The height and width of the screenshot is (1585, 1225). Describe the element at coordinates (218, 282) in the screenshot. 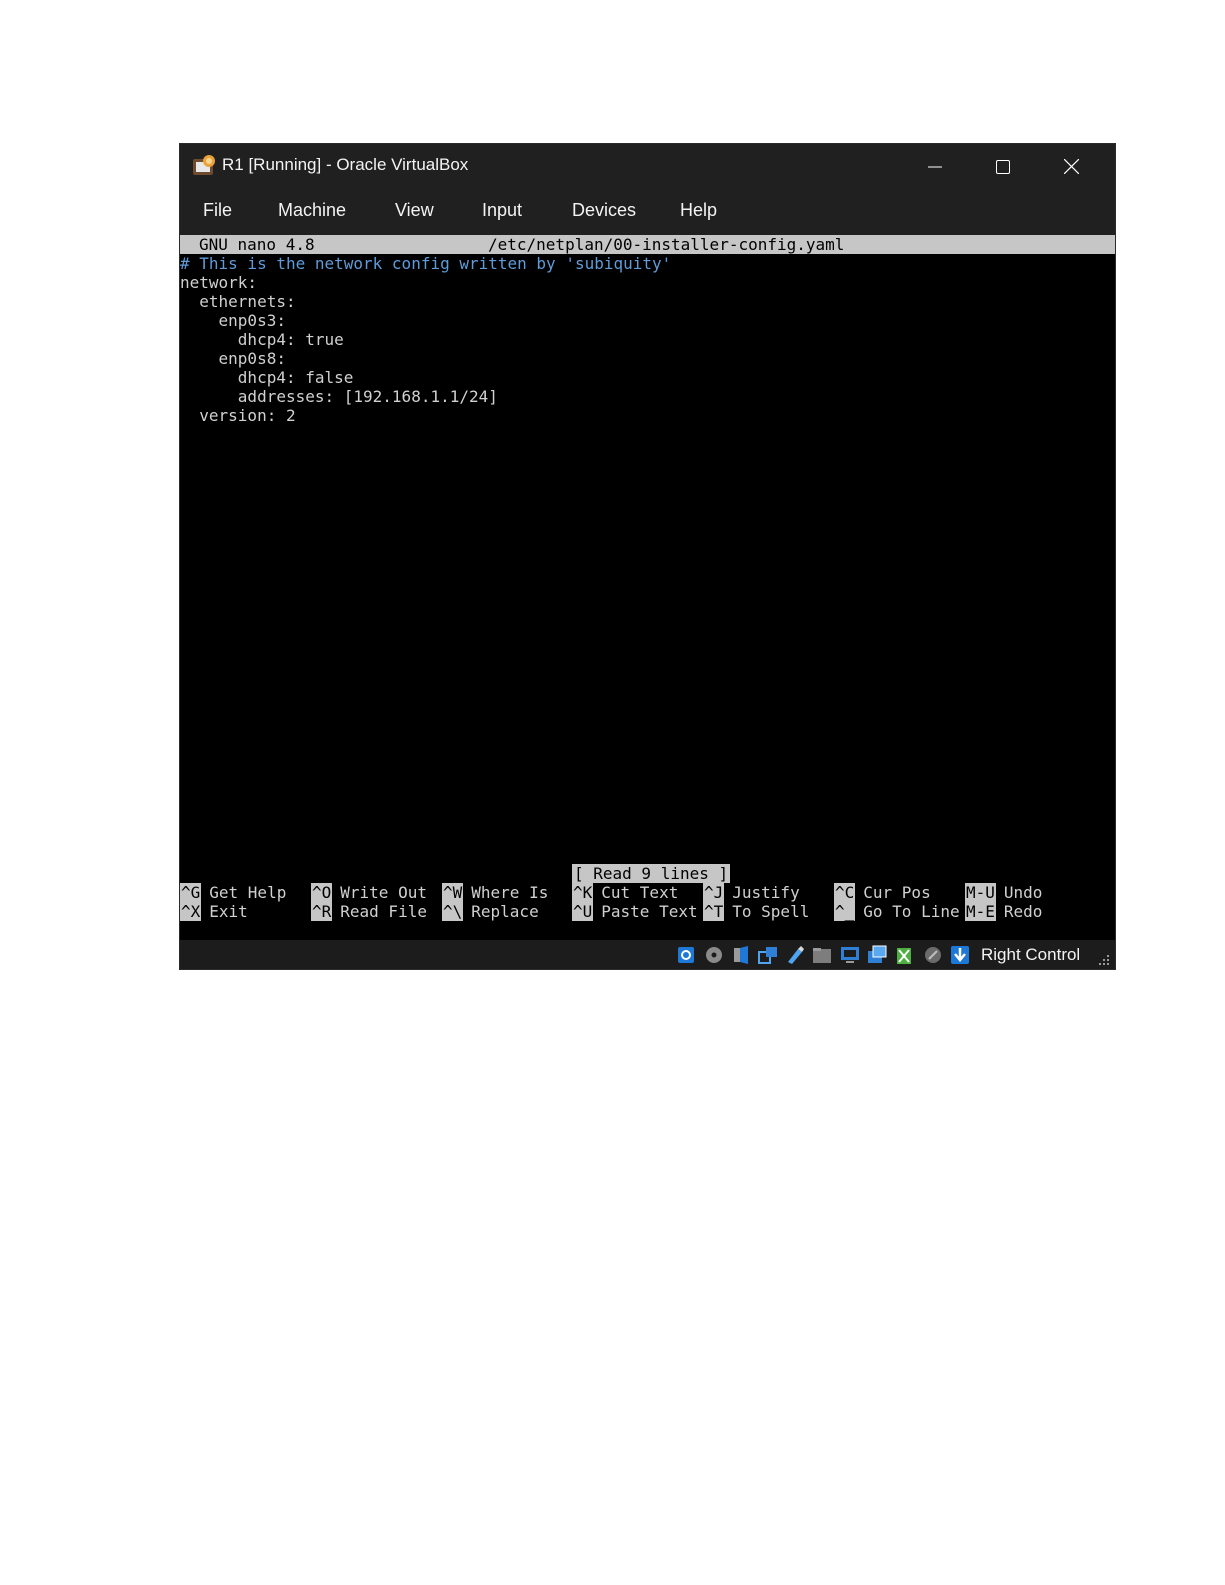

I see `code-line: network:` at that location.